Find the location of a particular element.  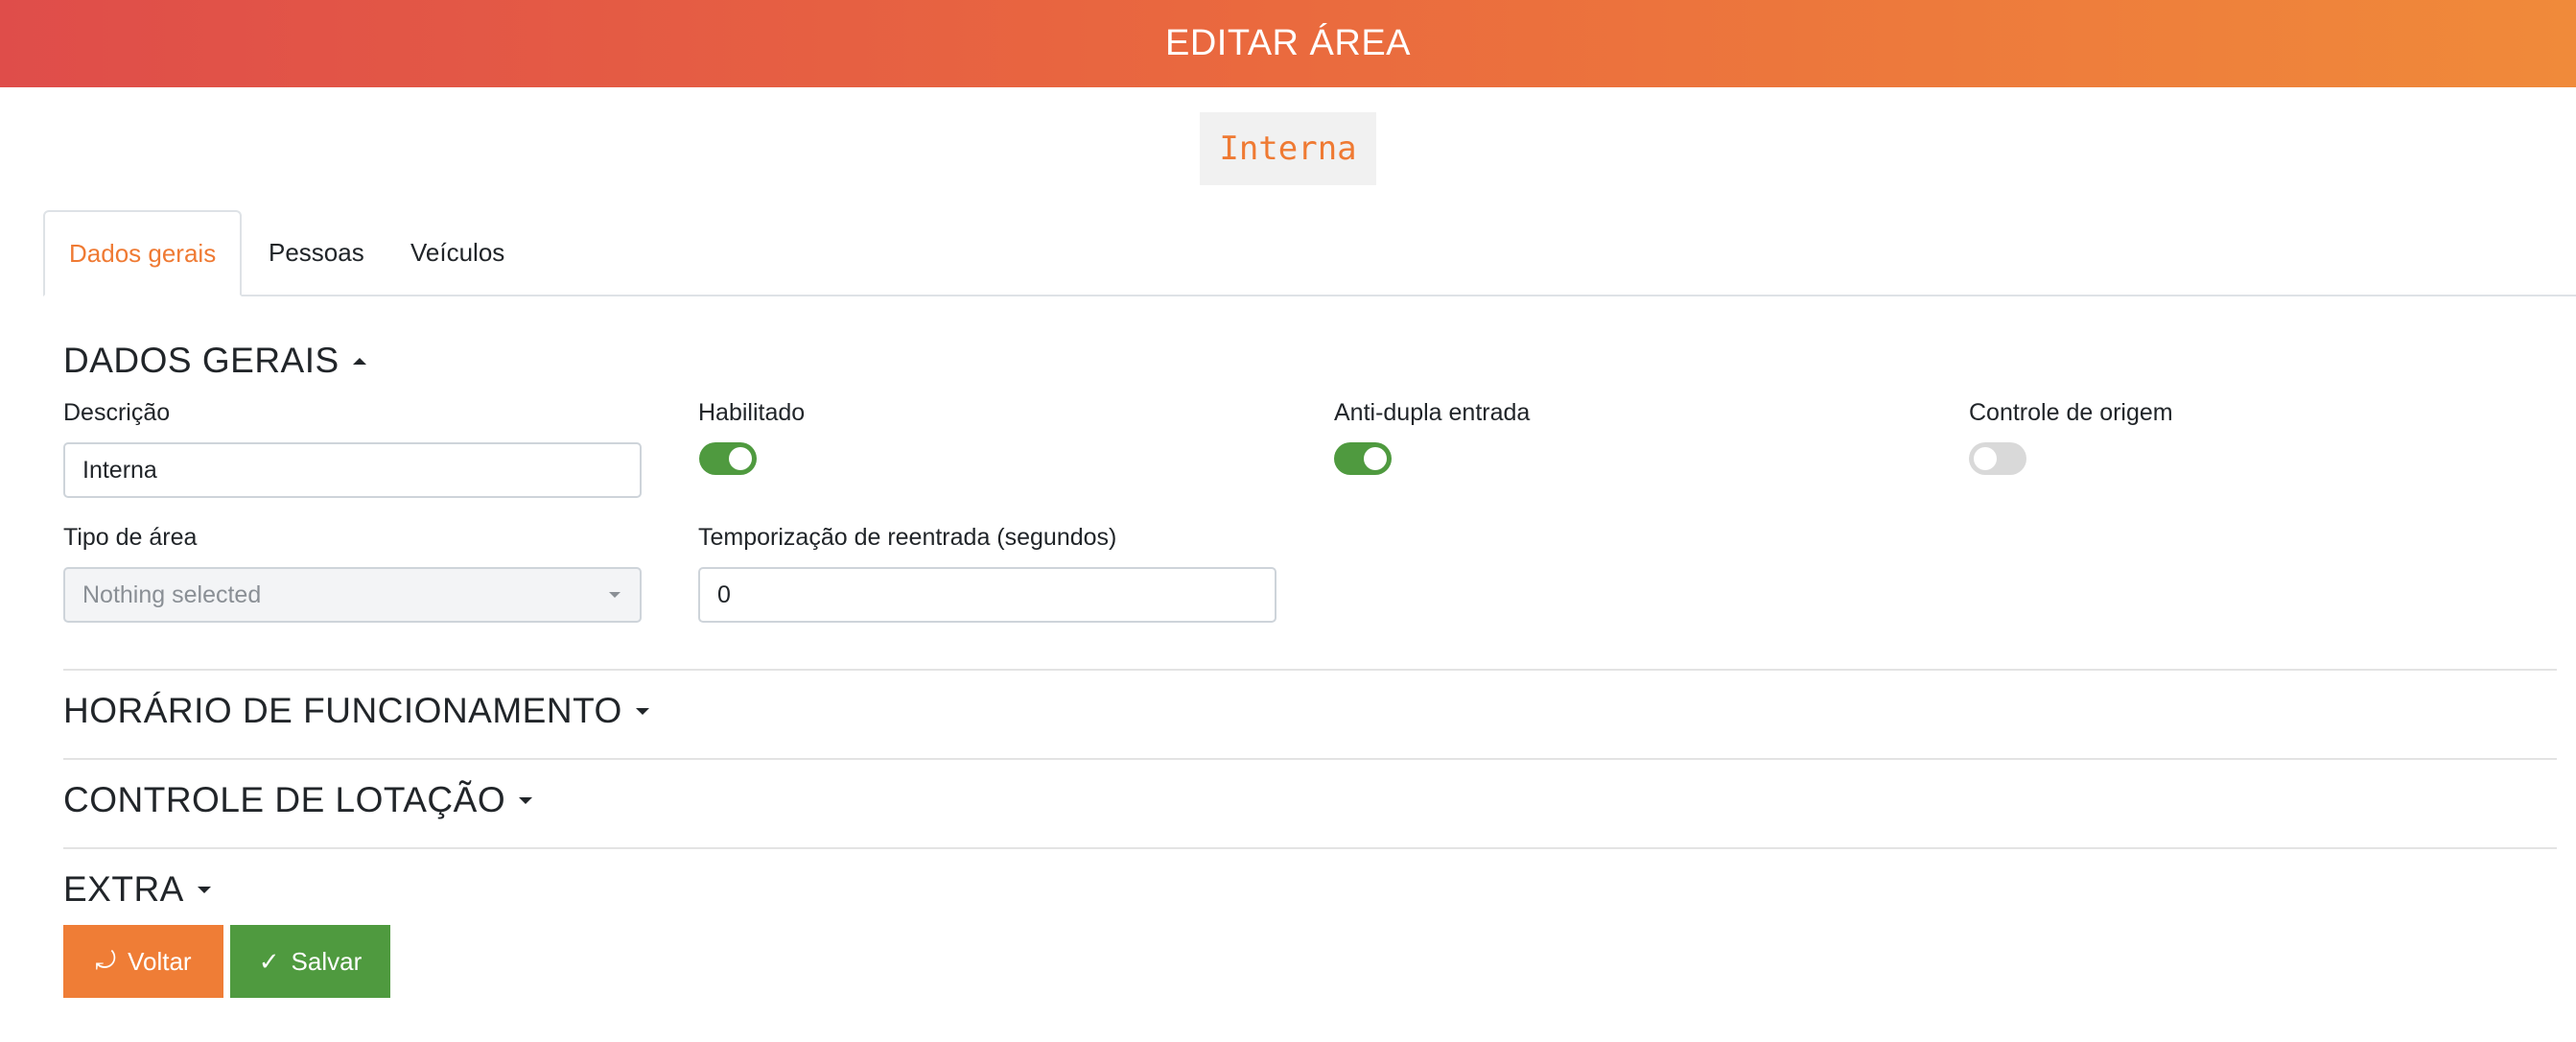

check-icon: ✓ is located at coordinates (269, 961).